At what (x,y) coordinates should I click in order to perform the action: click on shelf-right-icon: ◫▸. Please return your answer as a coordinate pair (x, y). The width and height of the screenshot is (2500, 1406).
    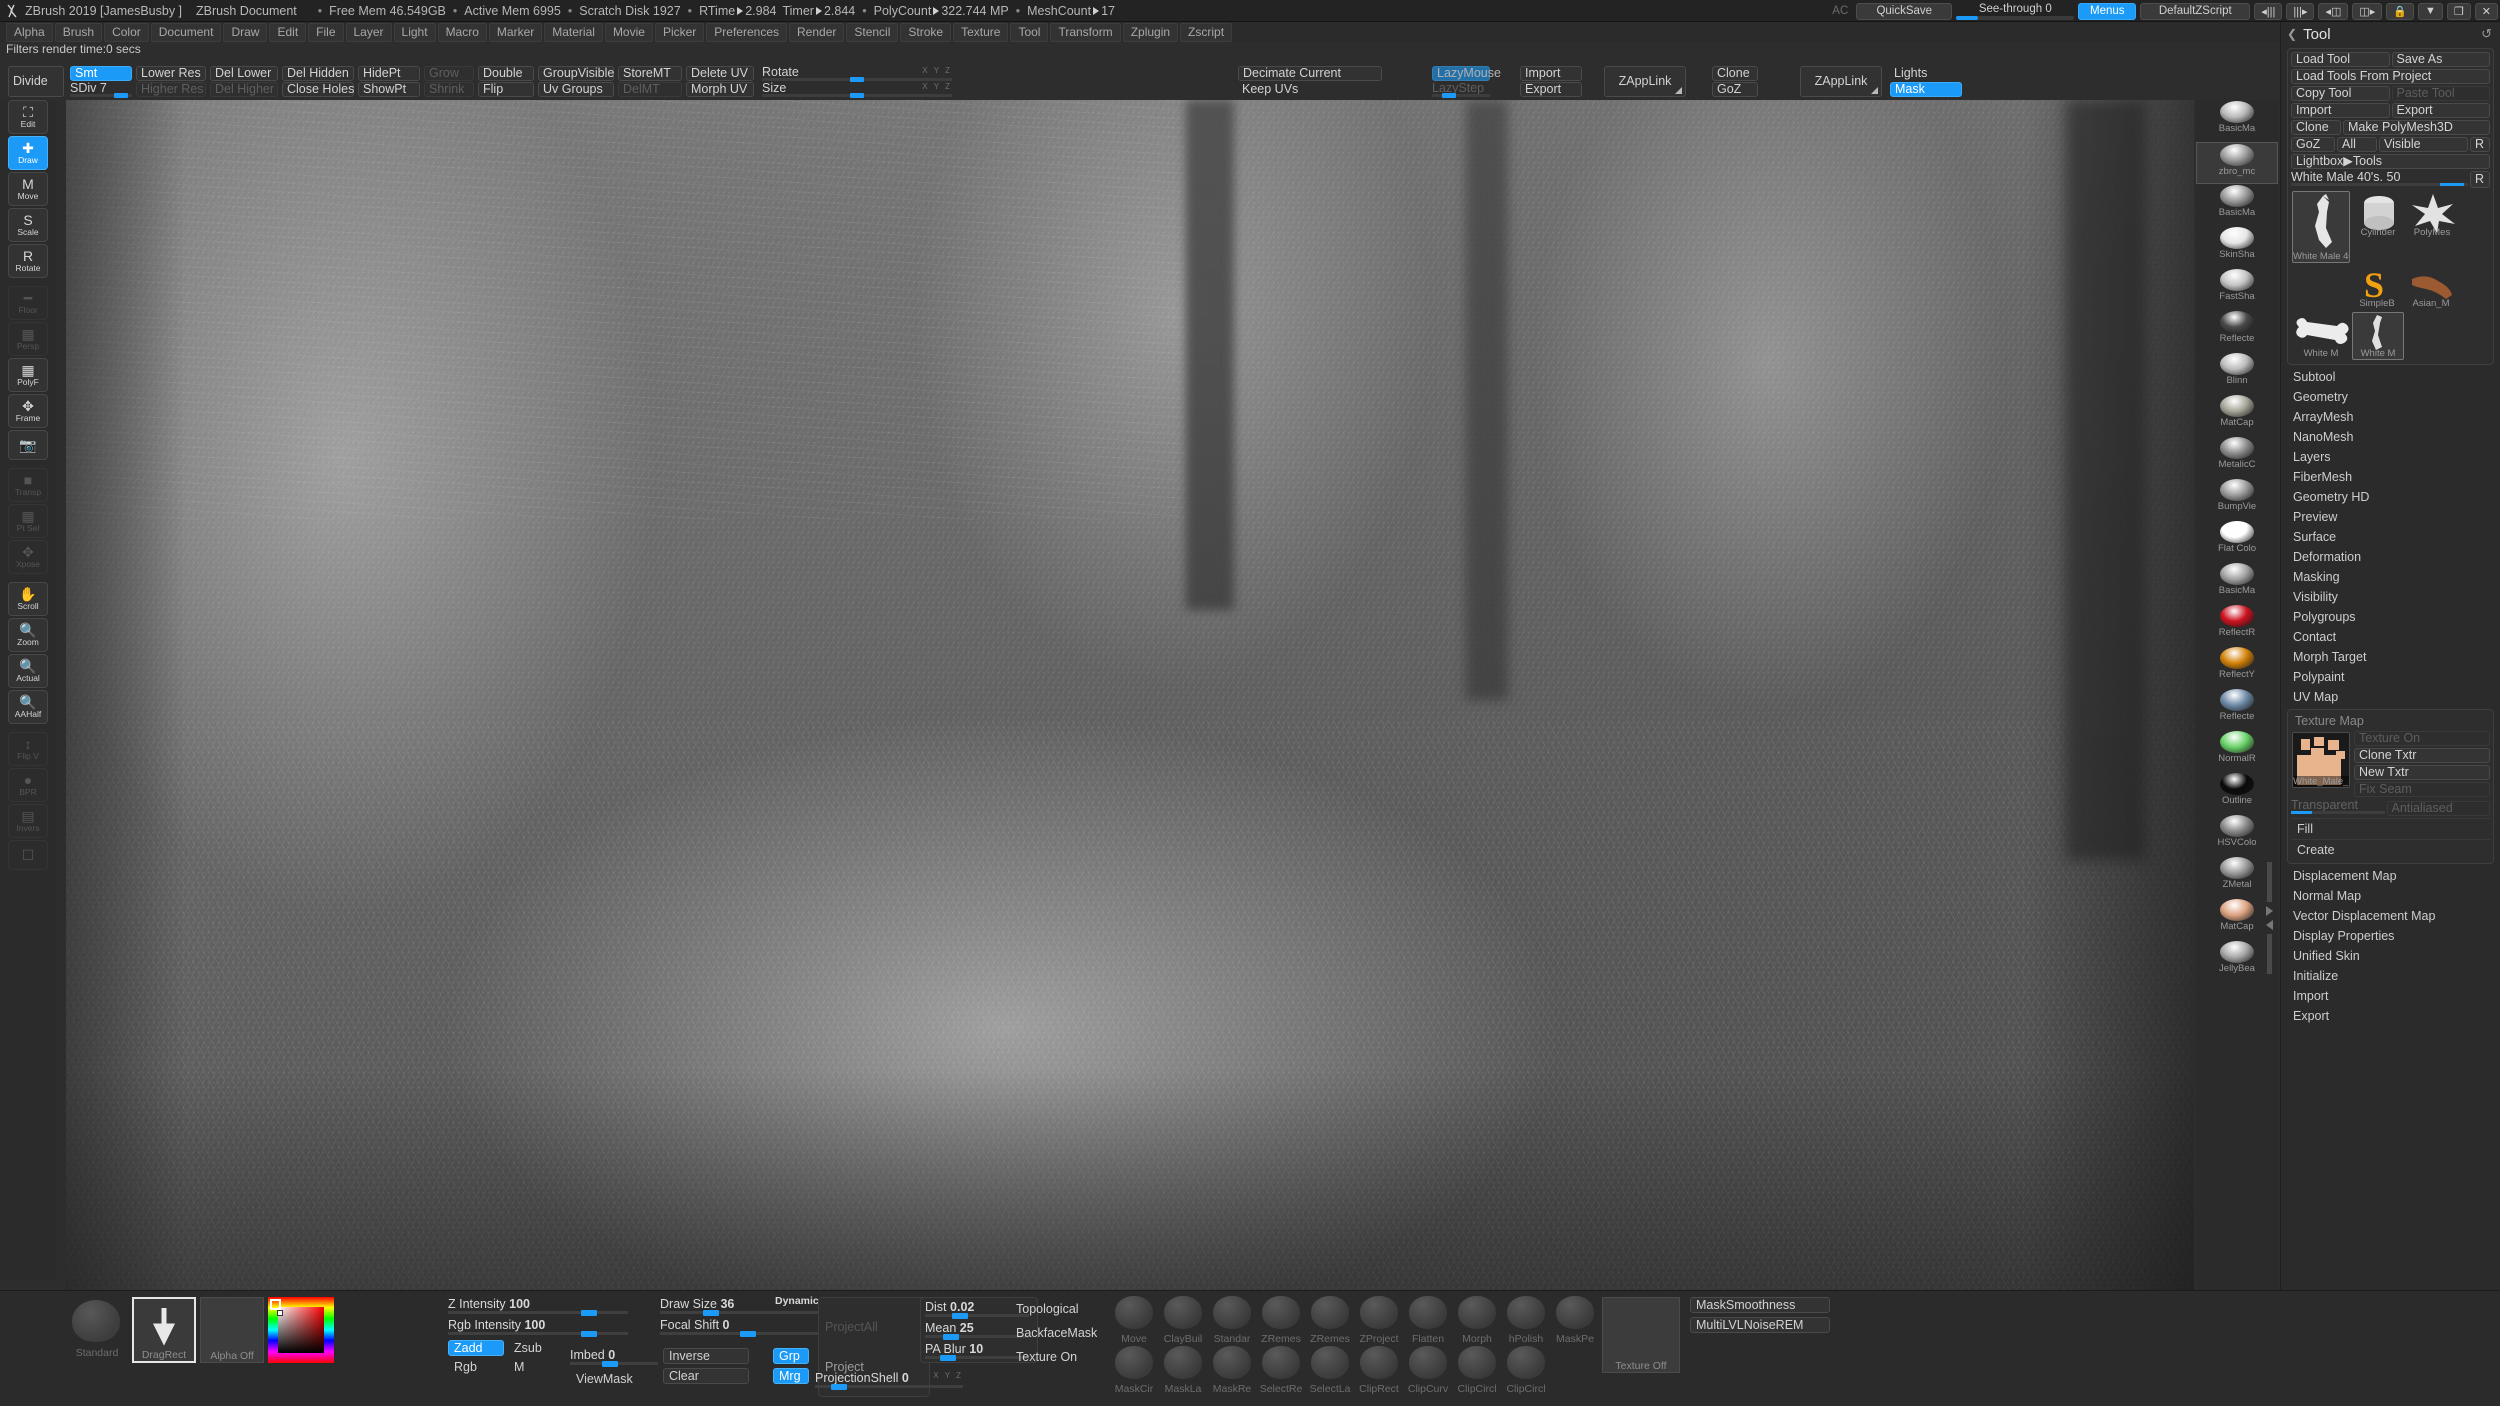
    Looking at the image, I should click on (2367, 11).